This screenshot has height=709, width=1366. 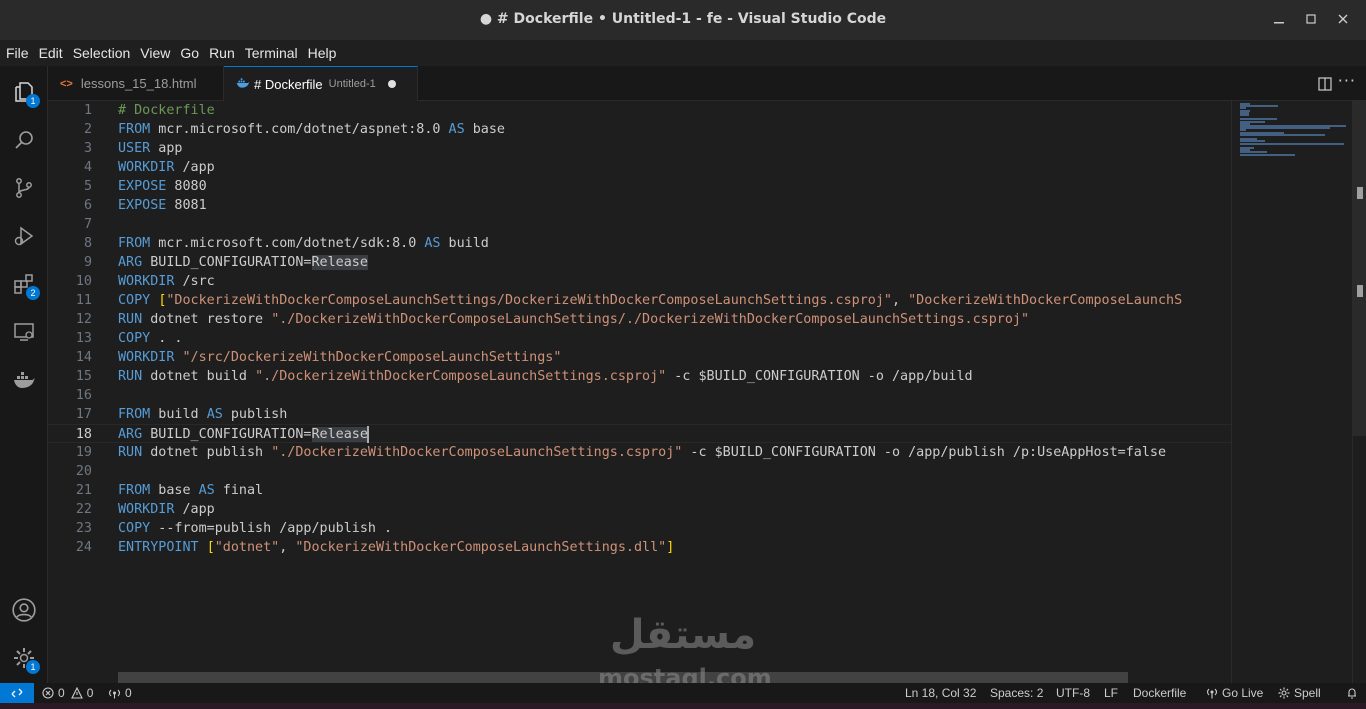 I want to click on error-icon, so click(x=48, y=693).